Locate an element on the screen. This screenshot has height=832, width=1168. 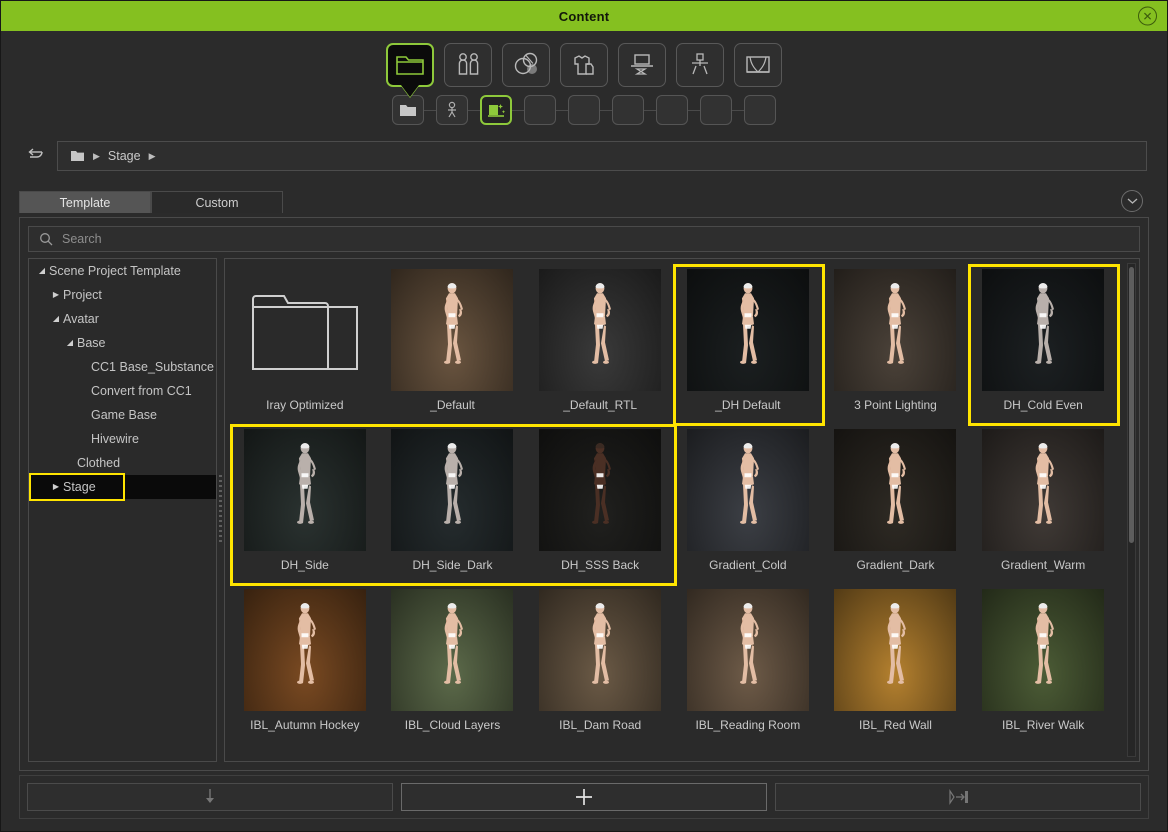
tool-material is located at coordinates (526, 65).